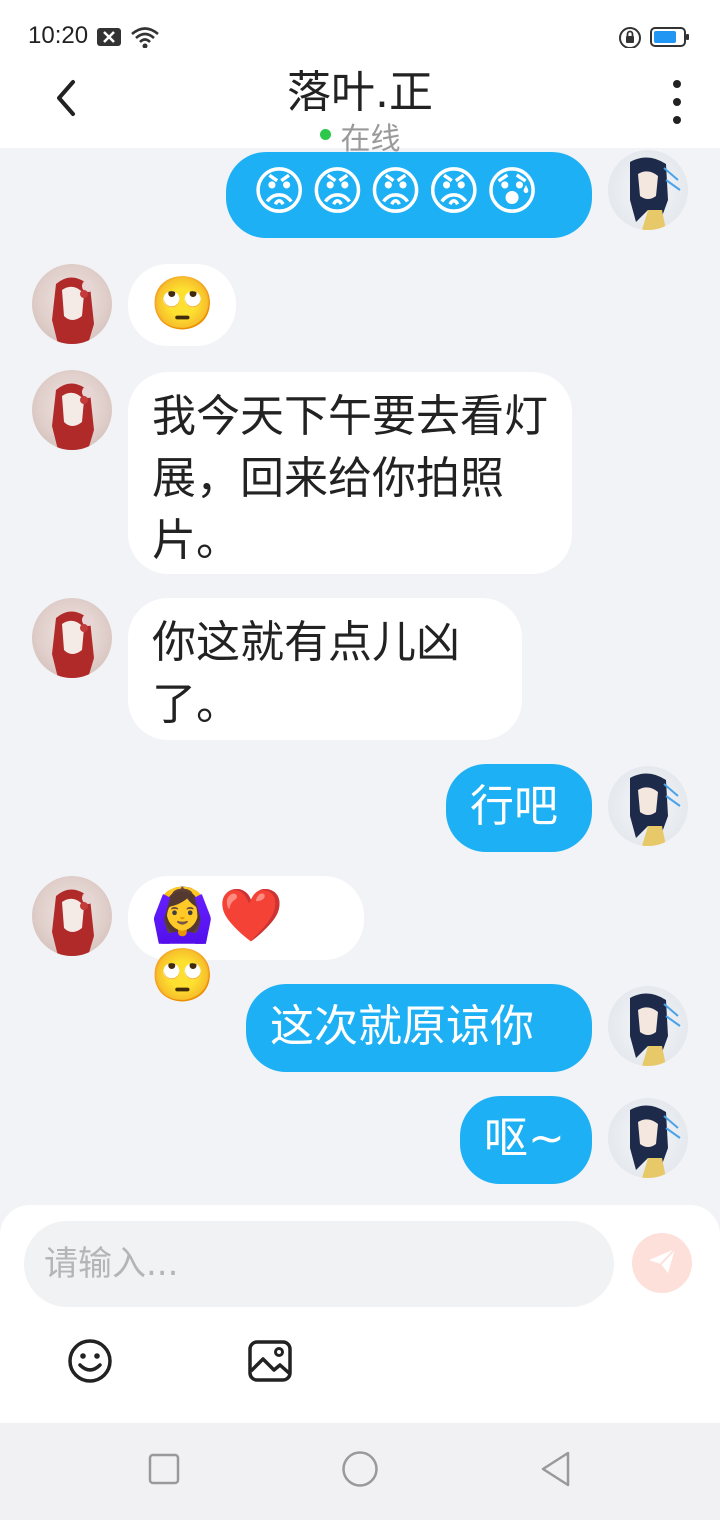 The image size is (720, 1520). What do you see at coordinates (360, 92) in the screenshot?
I see `contact-name: 落叶.正` at bounding box center [360, 92].